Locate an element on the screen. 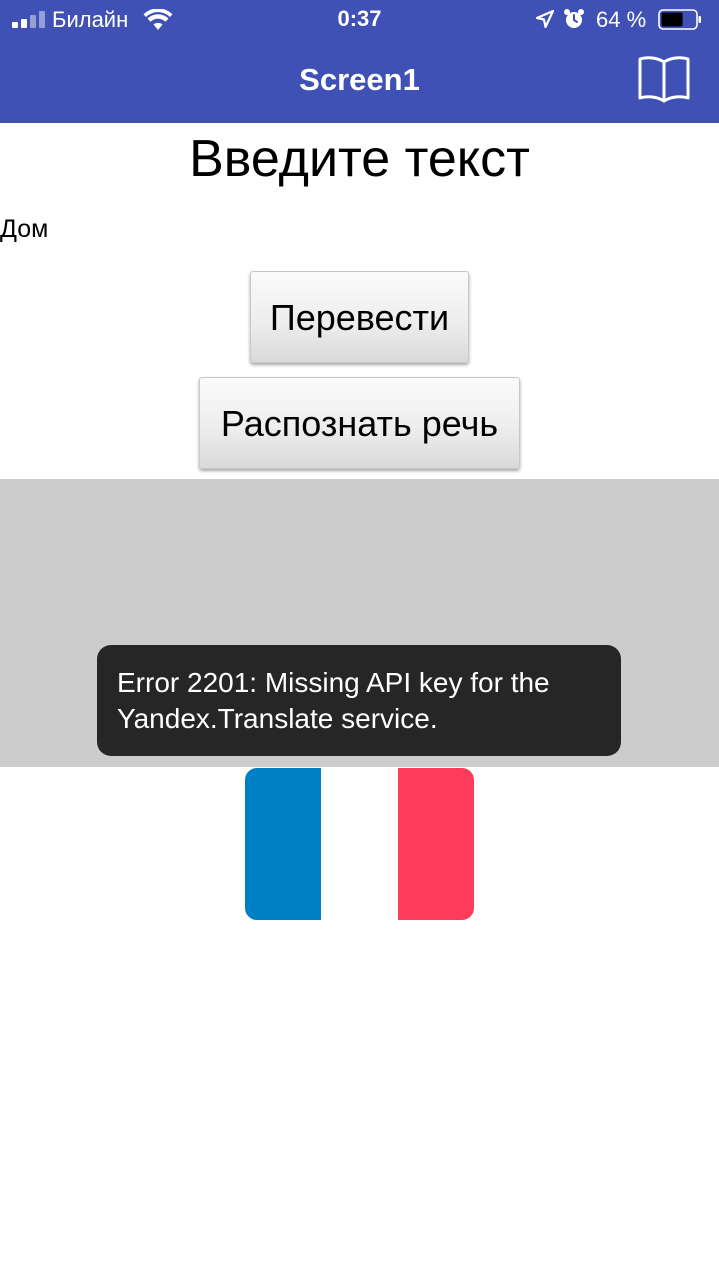 Image resolution: width=719 pixels, height=1280 pixels. top-bar: Билайн 0:37 64 % Screen1 is located at coordinates (359, 61).